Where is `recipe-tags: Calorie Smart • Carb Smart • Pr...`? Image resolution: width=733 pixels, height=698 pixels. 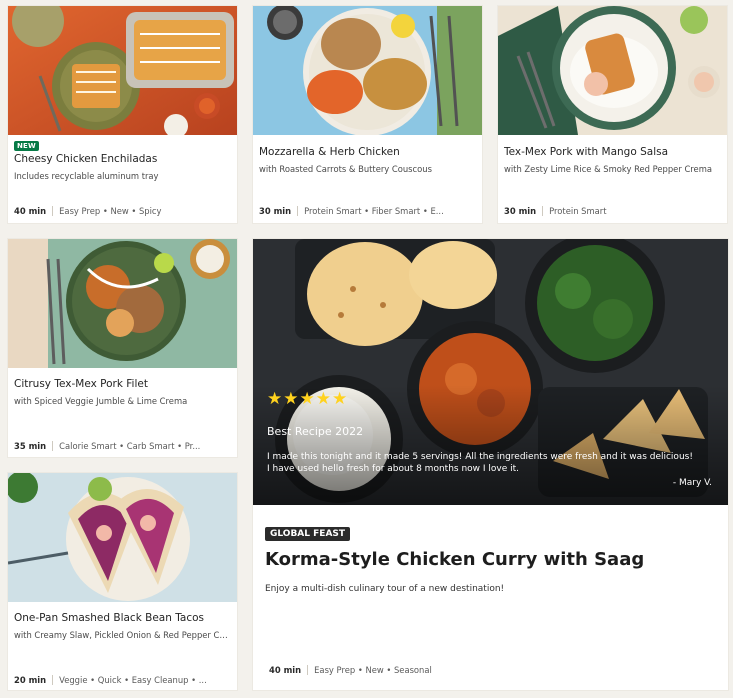
recipe-tags: Calorie Smart • Carb Smart • Pr... is located at coordinates (130, 446).